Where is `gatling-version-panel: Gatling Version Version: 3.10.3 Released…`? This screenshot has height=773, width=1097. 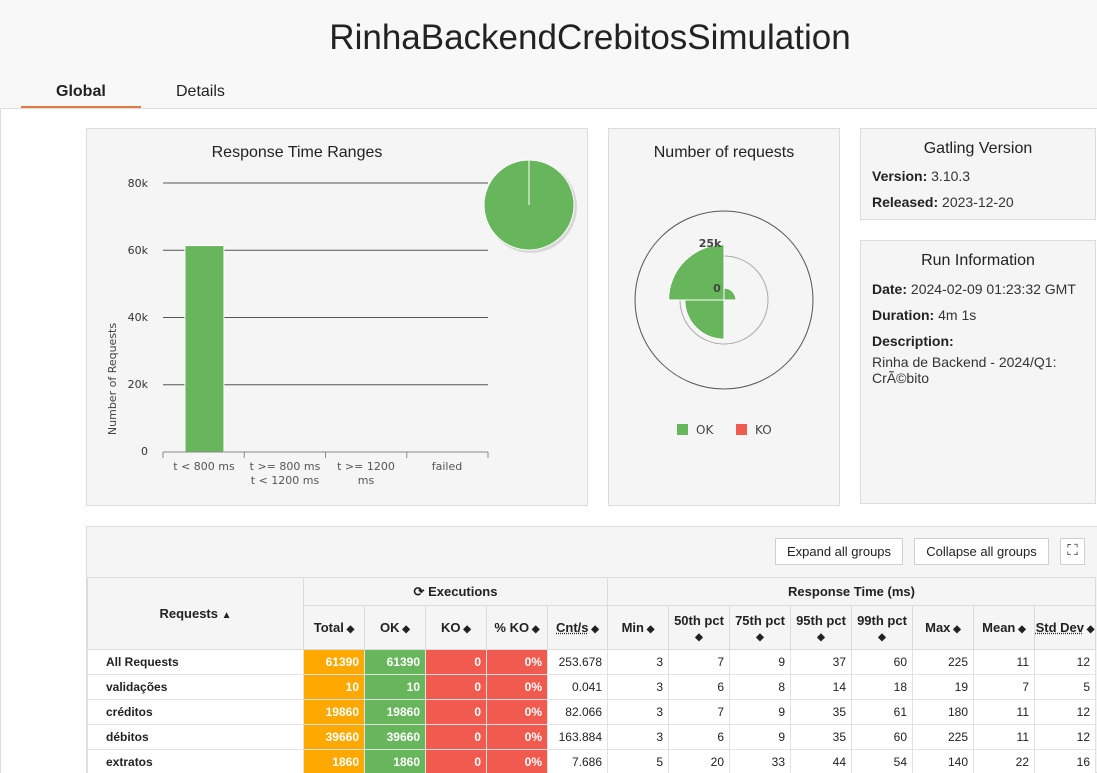
gatling-version-panel: Gatling Version Version: 3.10.3 Released… is located at coordinates (978, 174).